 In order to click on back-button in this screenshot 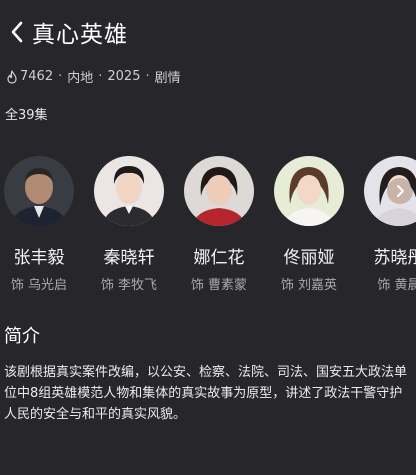, I will do `click(17, 32)`.